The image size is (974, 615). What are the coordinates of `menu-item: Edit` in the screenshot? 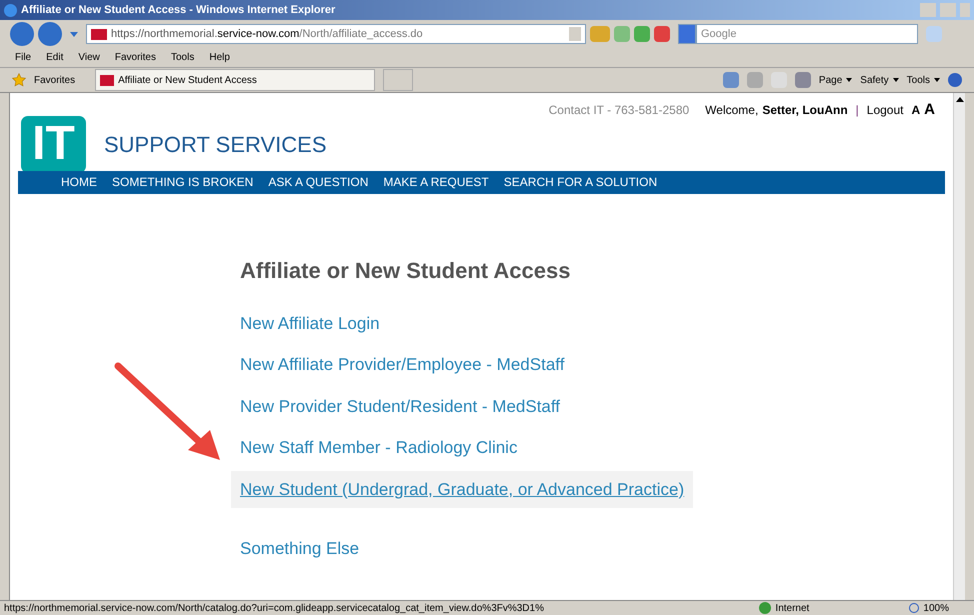 It's located at (55, 57).